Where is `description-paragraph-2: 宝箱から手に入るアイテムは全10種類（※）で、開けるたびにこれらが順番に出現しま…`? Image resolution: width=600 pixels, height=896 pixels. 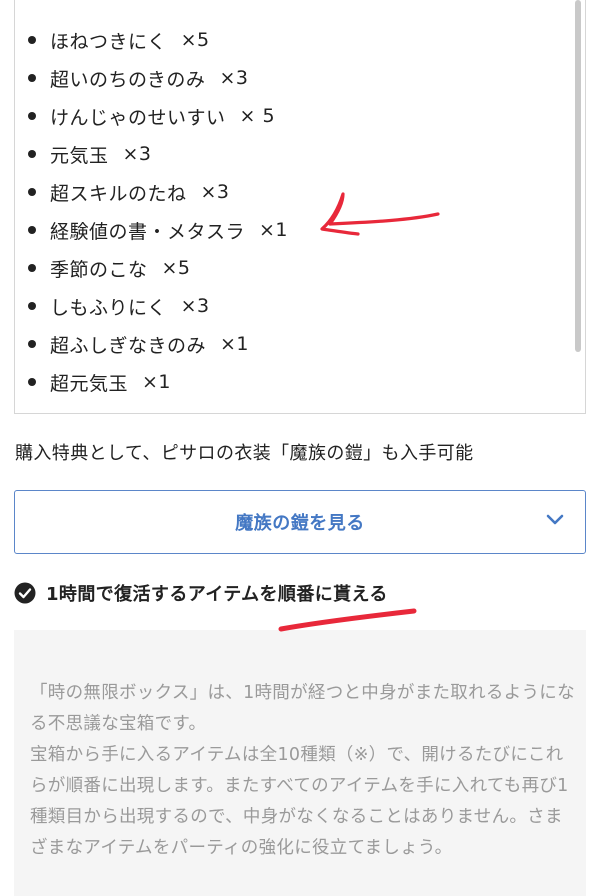 description-paragraph-2: 宝箱から手に入るアイテムは全10種類（※）で、開けるたびにこれらが順番に出現しま… is located at coordinates (299, 801).